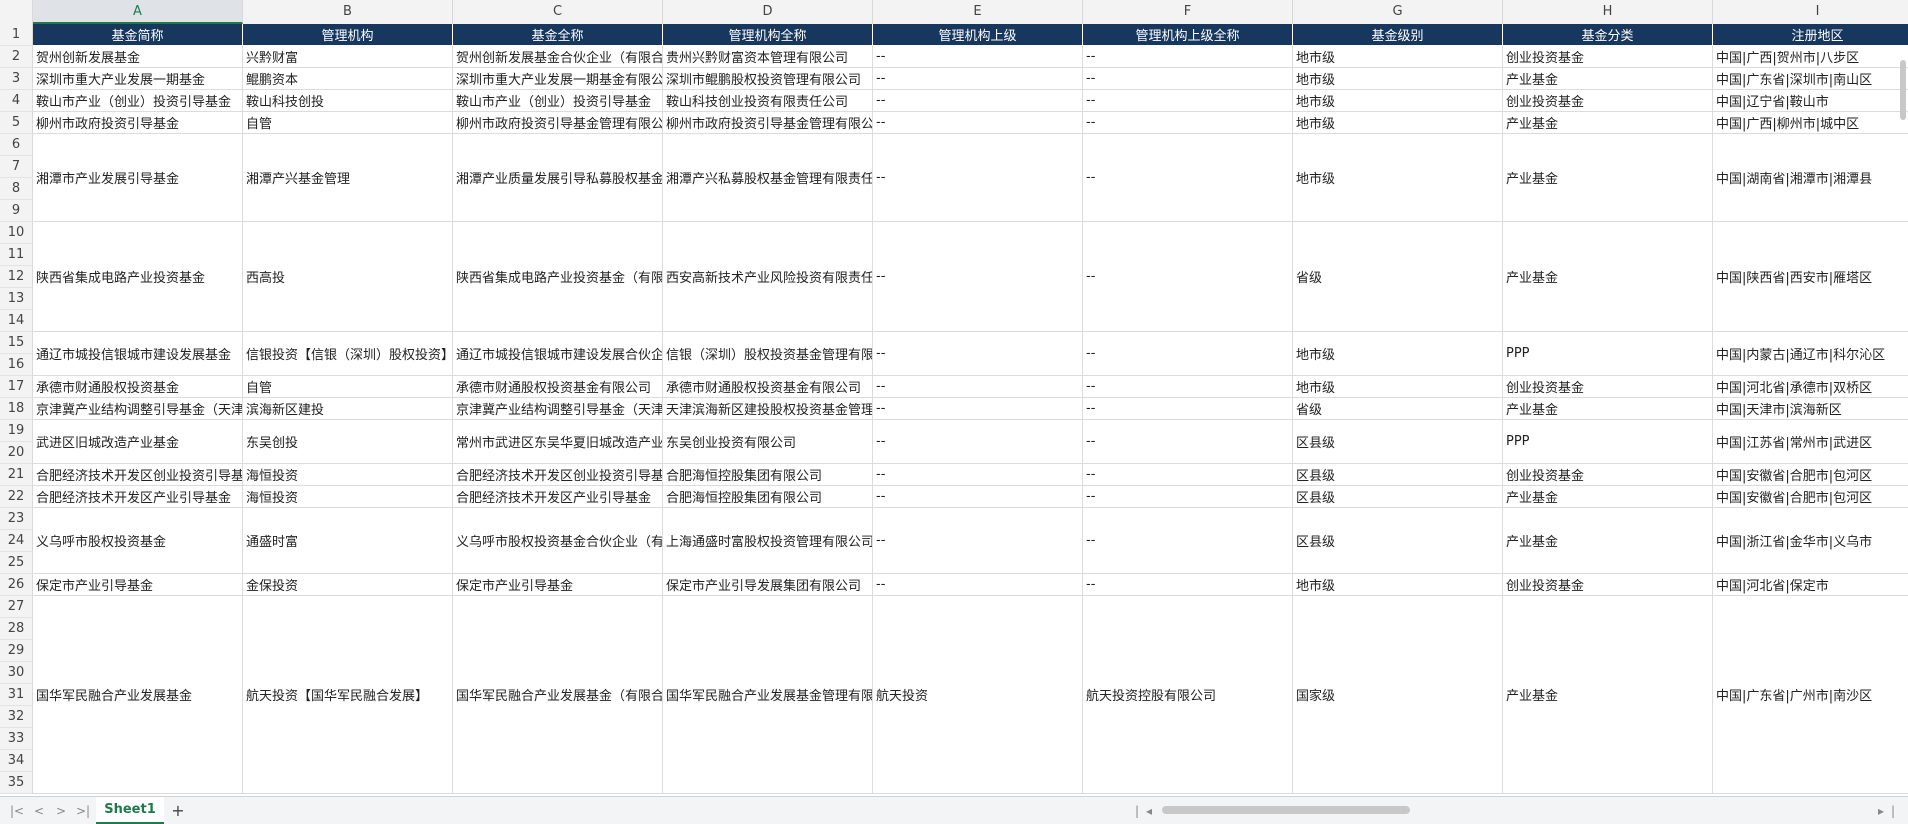 This screenshot has height=824, width=1908. Describe the element at coordinates (16, 233) in the screenshot. I see `row-header: 10` at that location.